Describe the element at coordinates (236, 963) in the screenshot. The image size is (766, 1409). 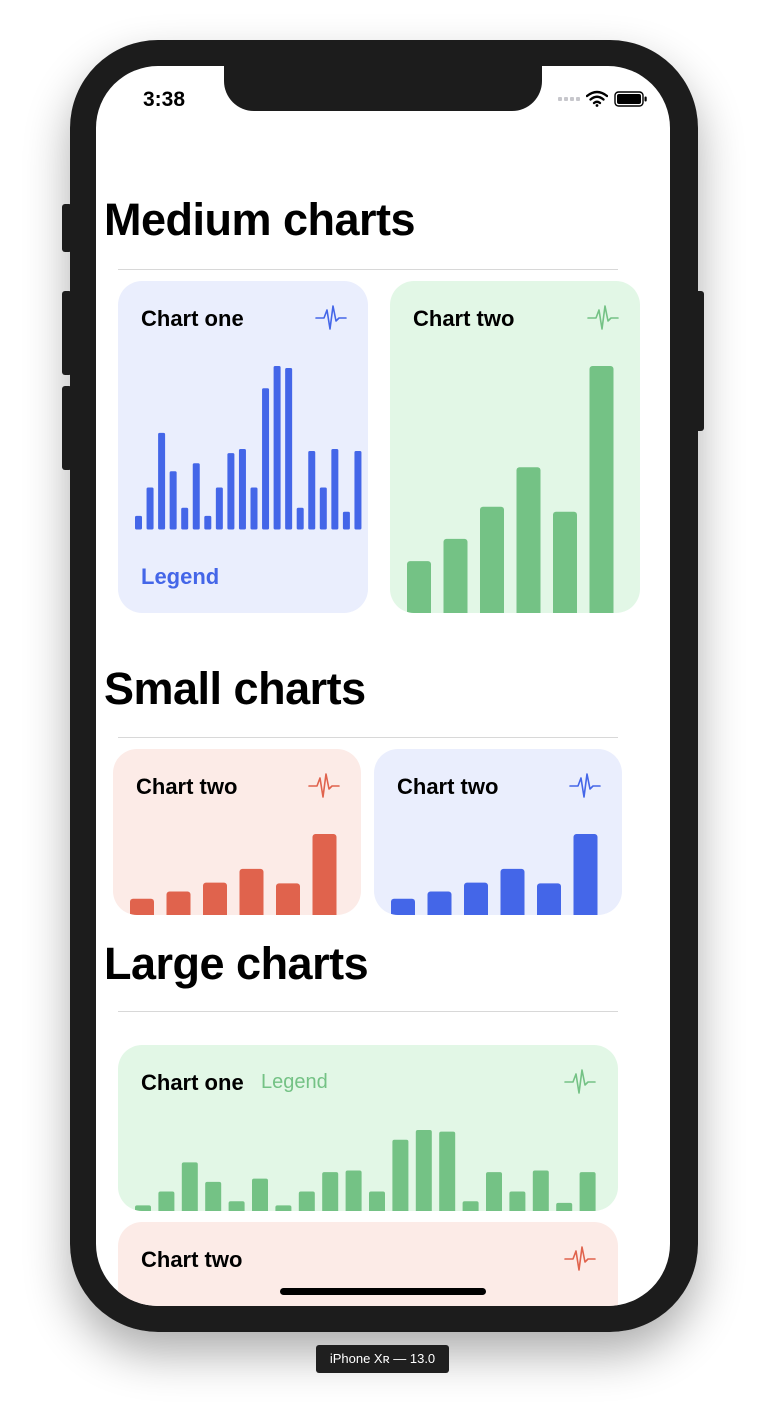
I see `section-title-large: Large charts` at that location.